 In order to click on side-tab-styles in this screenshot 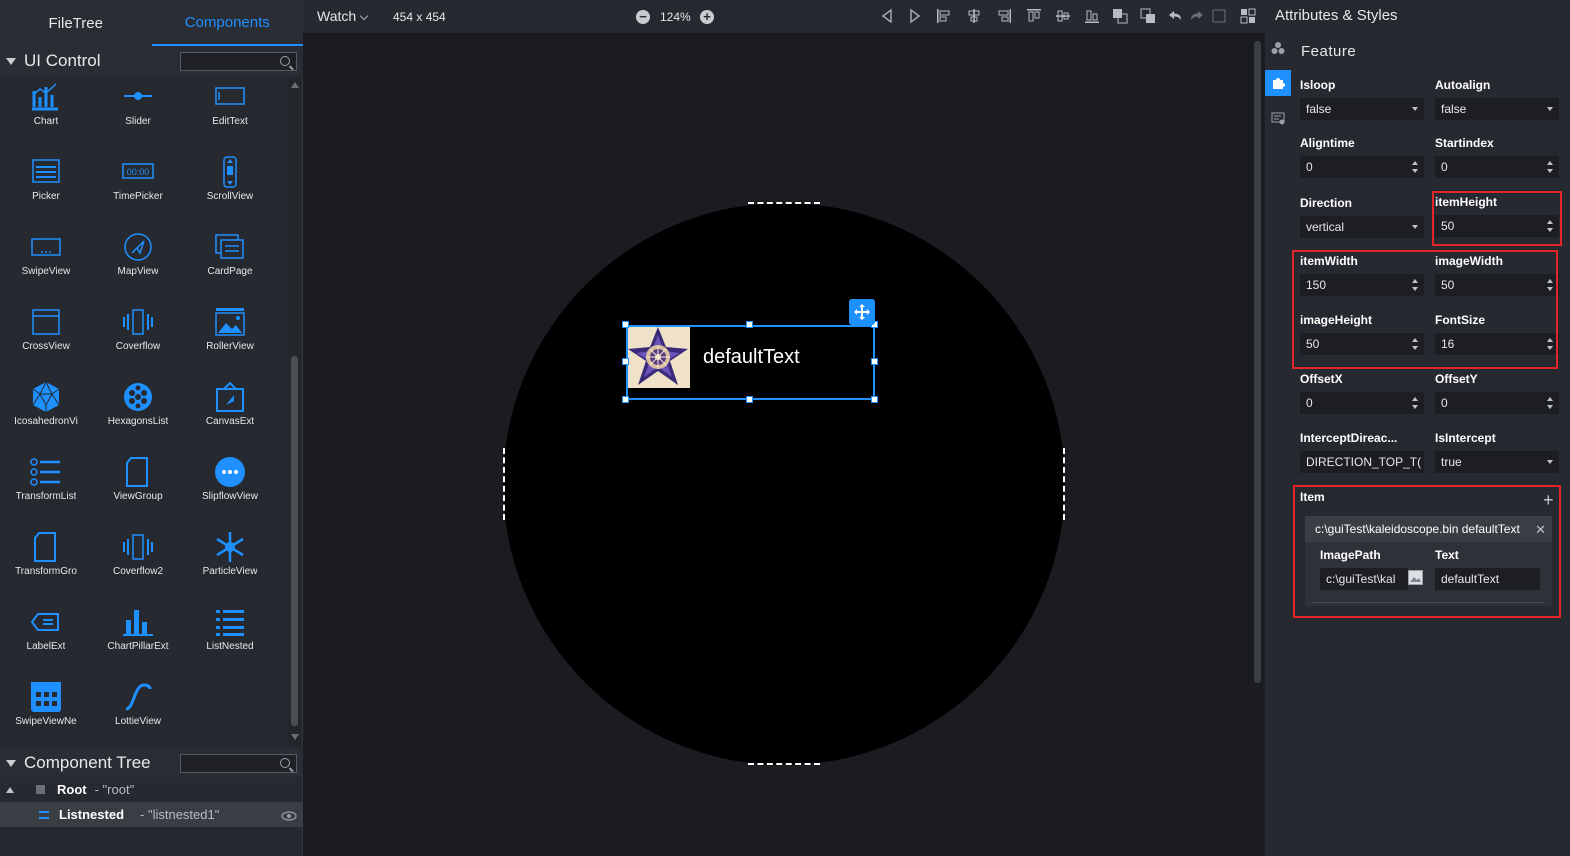, I will do `click(1278, 118)`.